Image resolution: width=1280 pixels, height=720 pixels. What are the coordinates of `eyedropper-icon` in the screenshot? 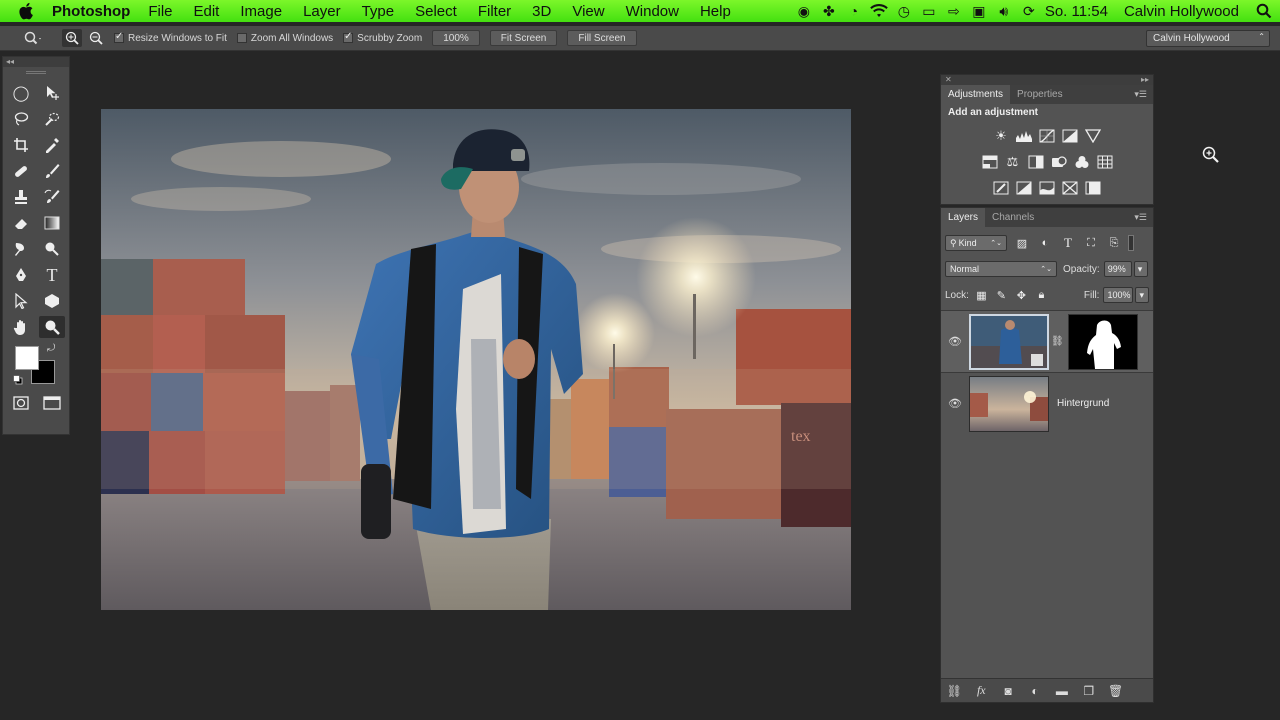 It's located at (52, 145).